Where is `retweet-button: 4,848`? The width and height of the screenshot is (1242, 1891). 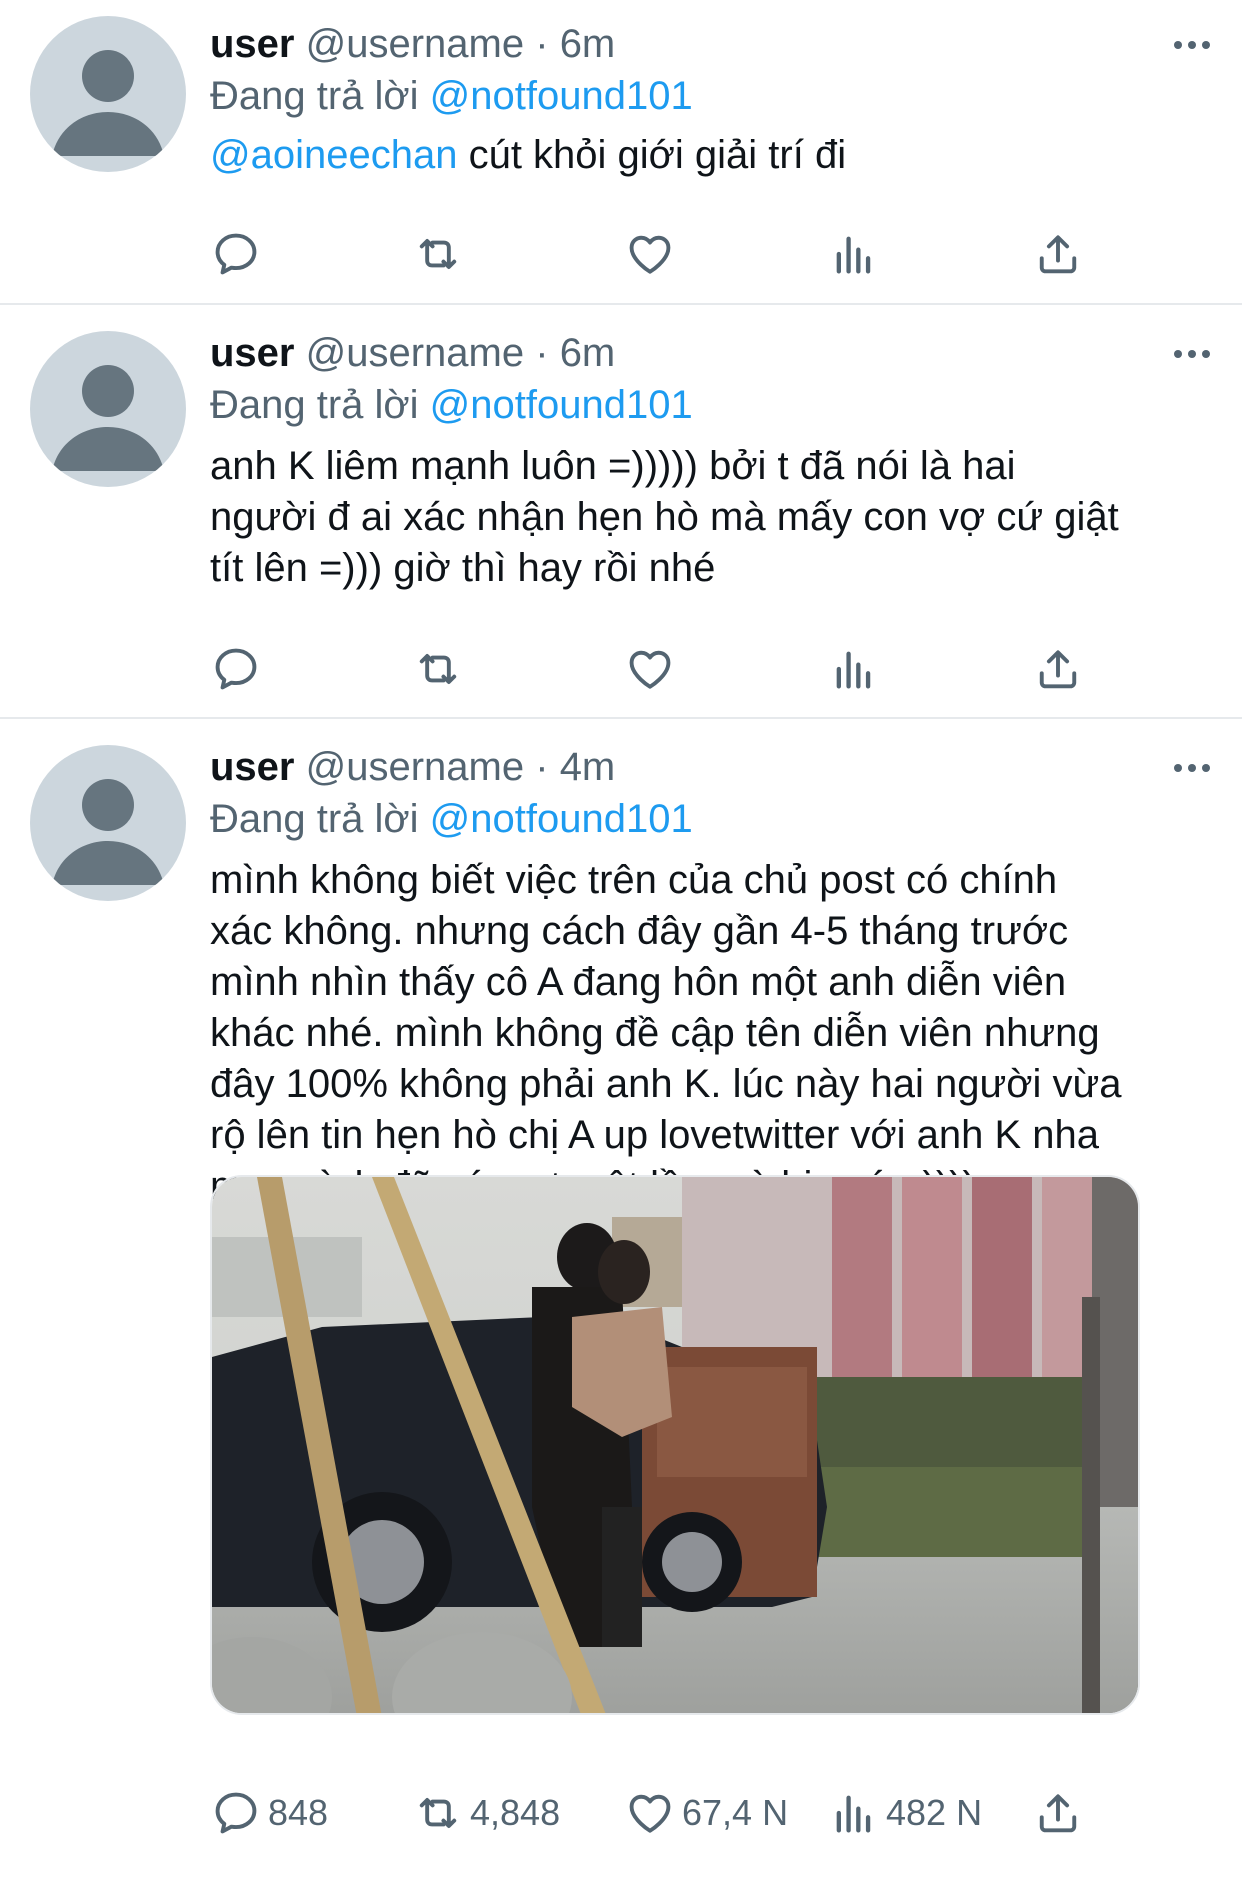 retweet-button: 4,848 is located at coordinates (486, 1813).